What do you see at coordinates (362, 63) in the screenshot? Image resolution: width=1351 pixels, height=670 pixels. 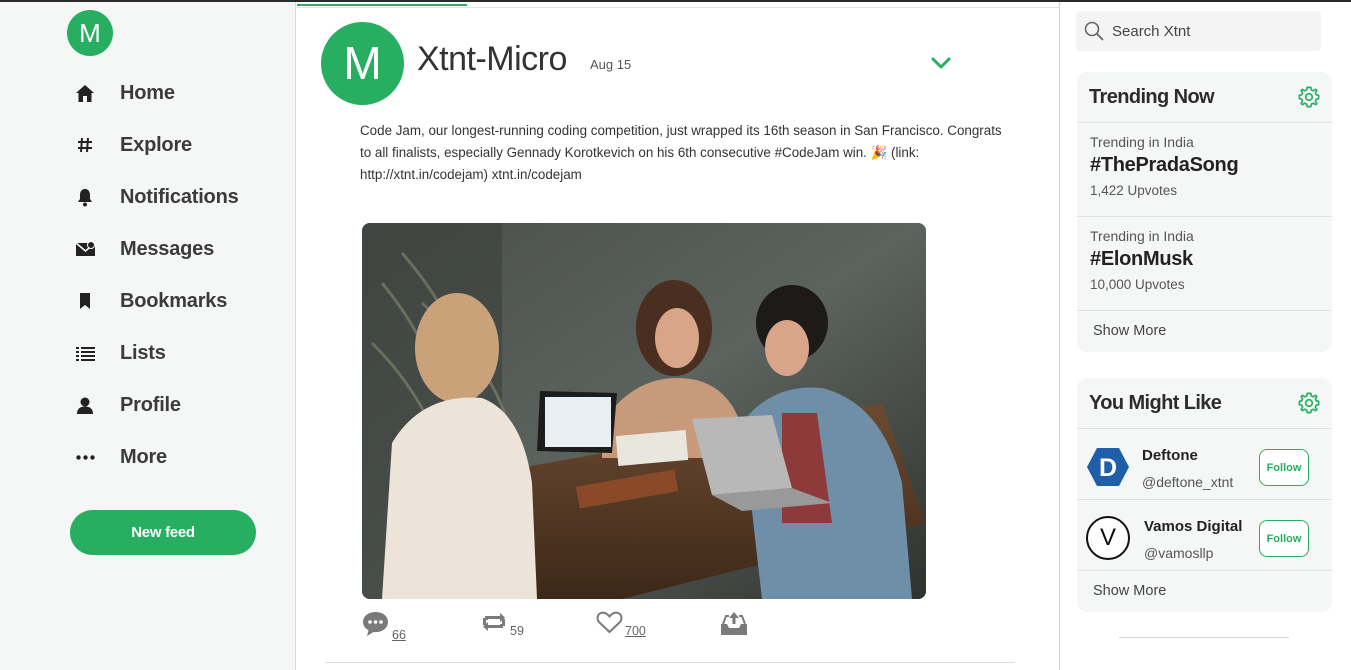 I see `post-author-avatar: M` at bounding box center [362, 63].